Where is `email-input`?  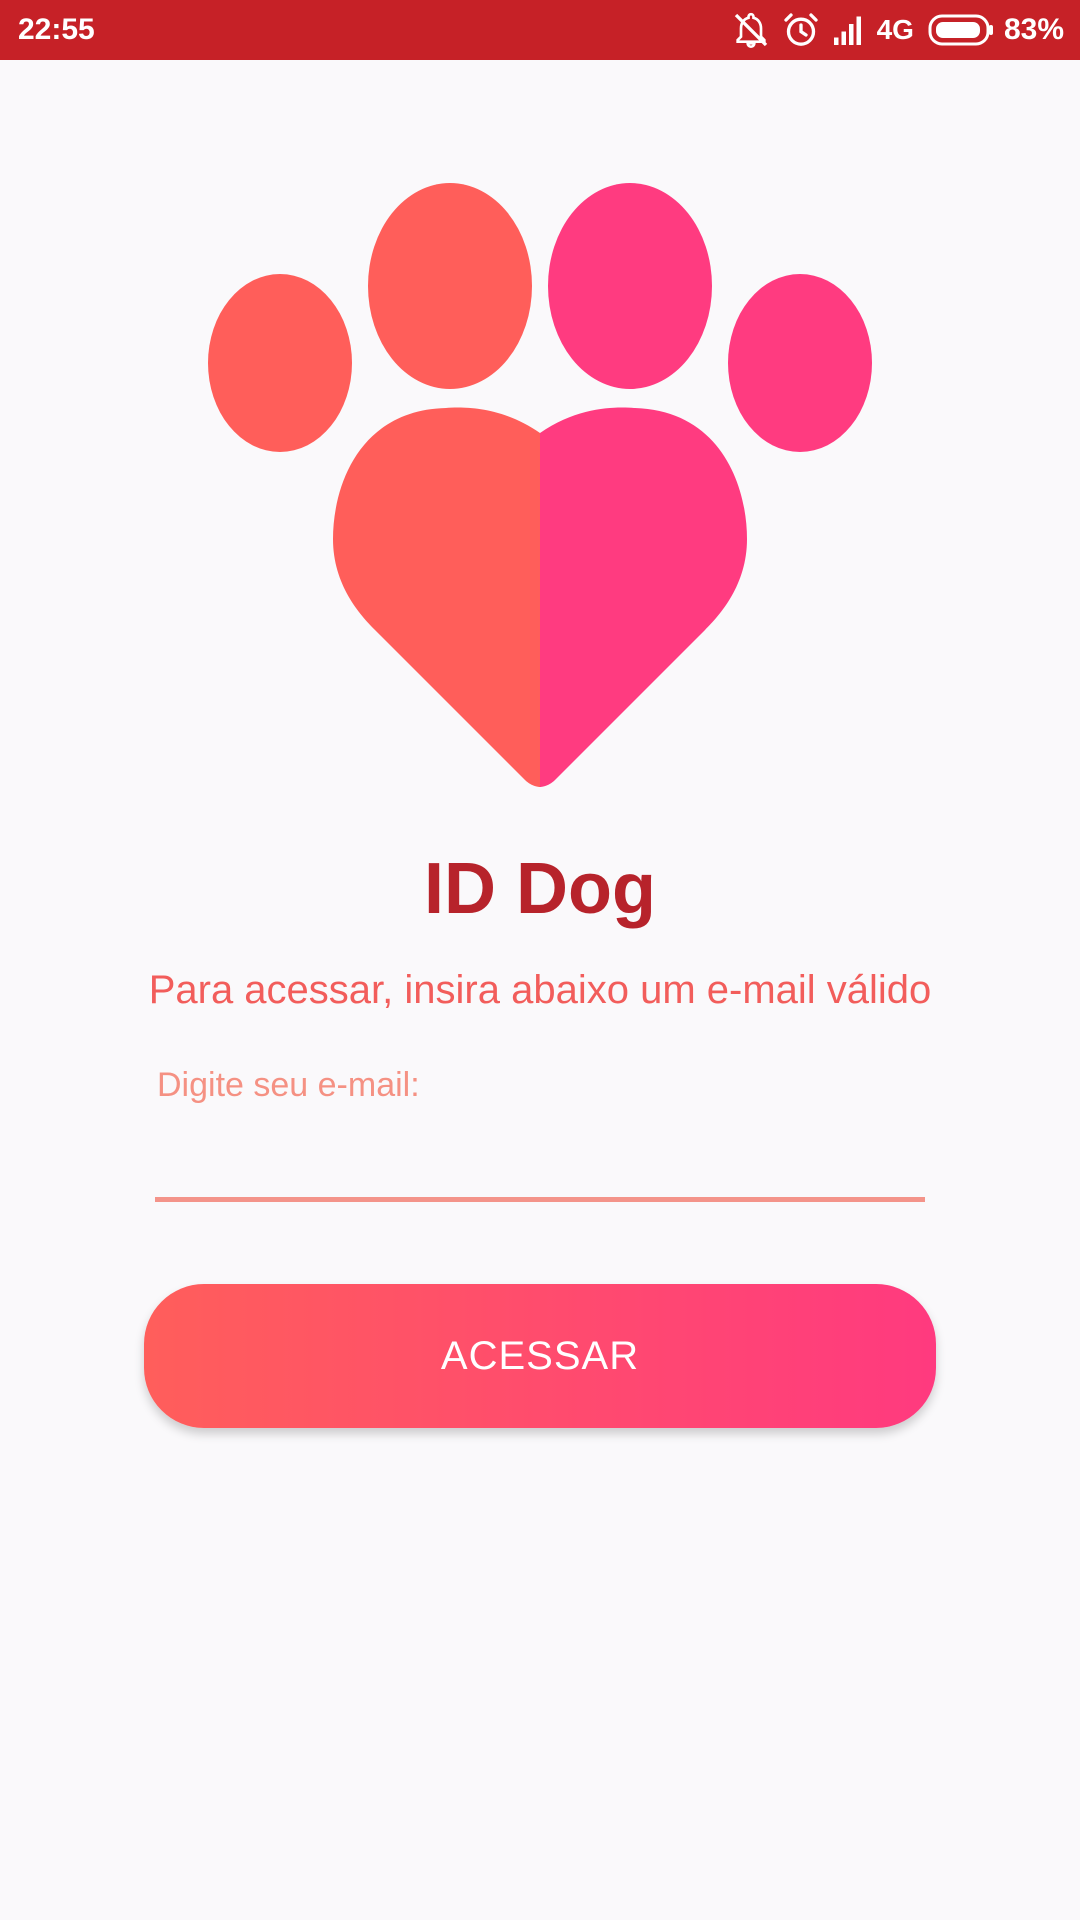 email-input is located at coordinates (540, 1166).